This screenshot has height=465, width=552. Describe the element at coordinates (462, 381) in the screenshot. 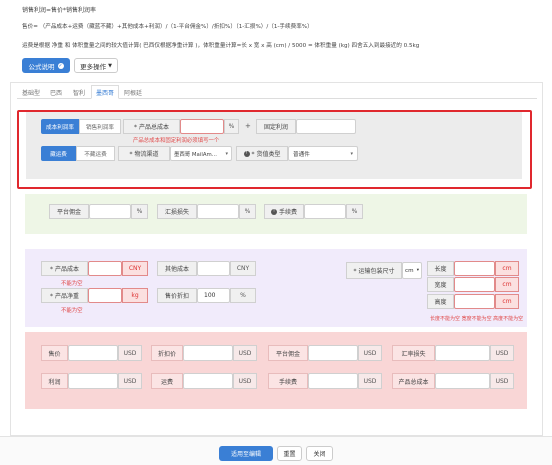

I see `result-total-cost-output` at that location.